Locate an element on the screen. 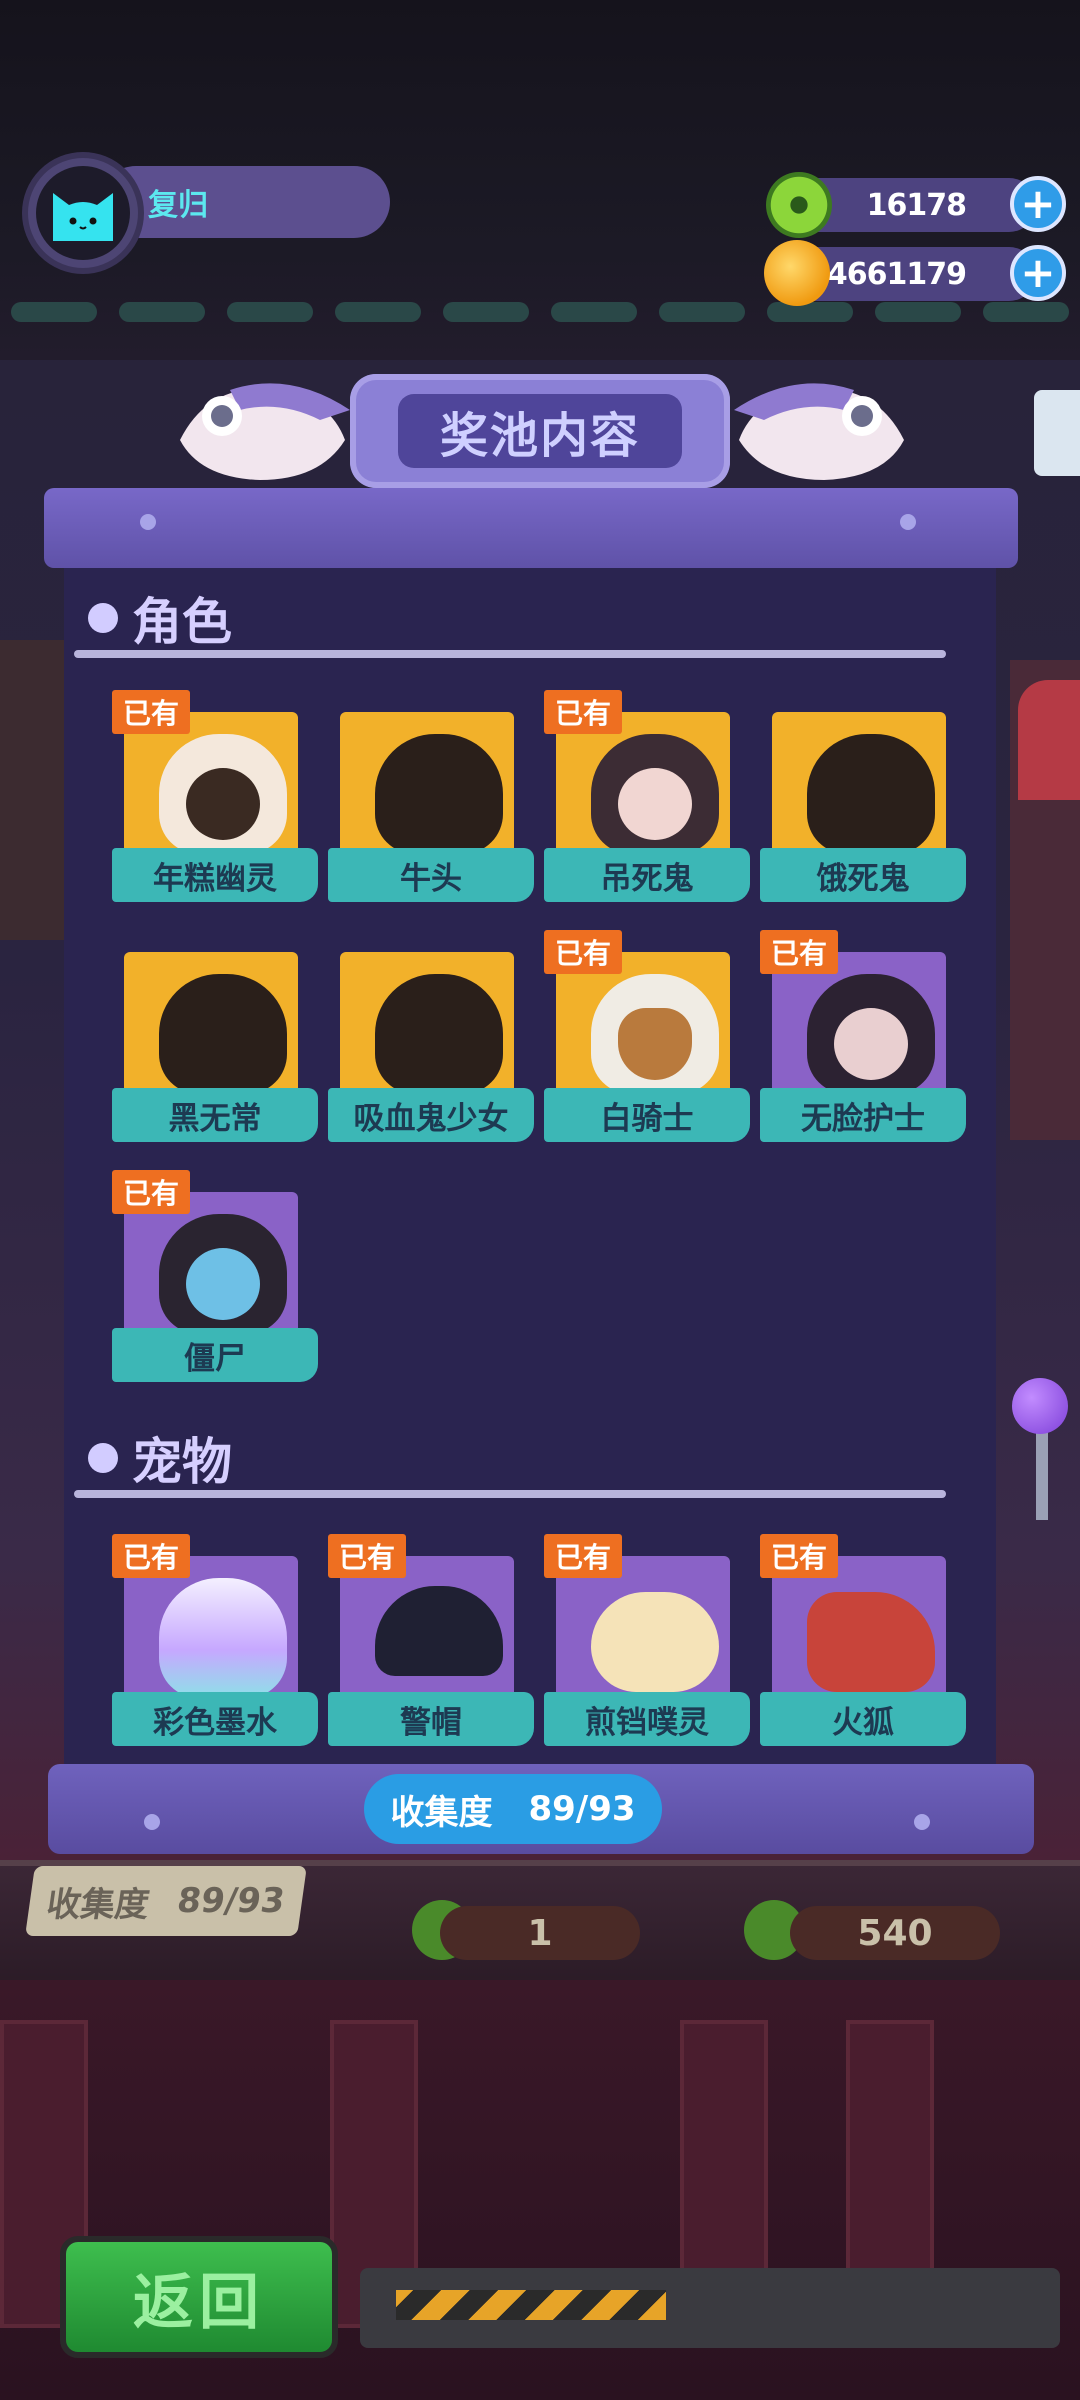  cost-pill-1: 1 is located at coordinates (540, 1933).